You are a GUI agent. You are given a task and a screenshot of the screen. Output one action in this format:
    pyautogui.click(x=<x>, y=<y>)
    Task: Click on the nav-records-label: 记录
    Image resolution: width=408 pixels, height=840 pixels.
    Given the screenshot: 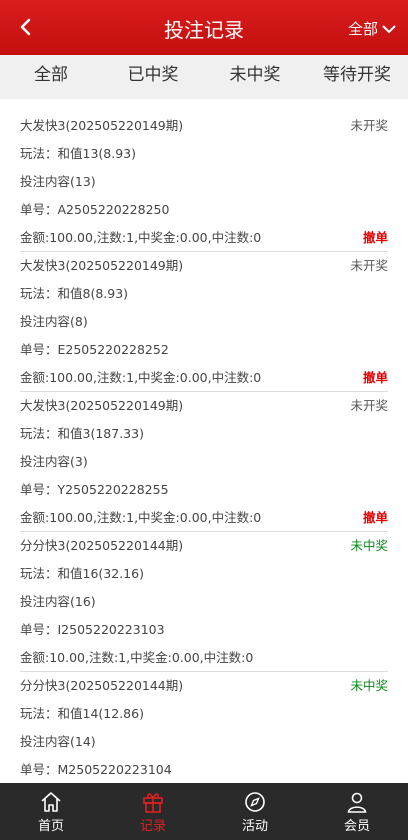 What is the action you would take?
    pyautogui.click(x=152, y=826)
    